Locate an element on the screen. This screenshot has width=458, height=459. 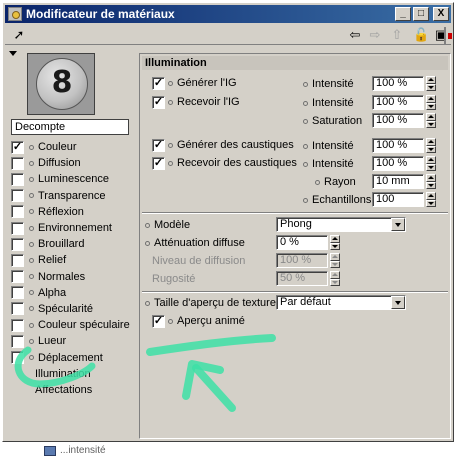
channel-item: ✓ Couleur is located at coordinates (73, 147).